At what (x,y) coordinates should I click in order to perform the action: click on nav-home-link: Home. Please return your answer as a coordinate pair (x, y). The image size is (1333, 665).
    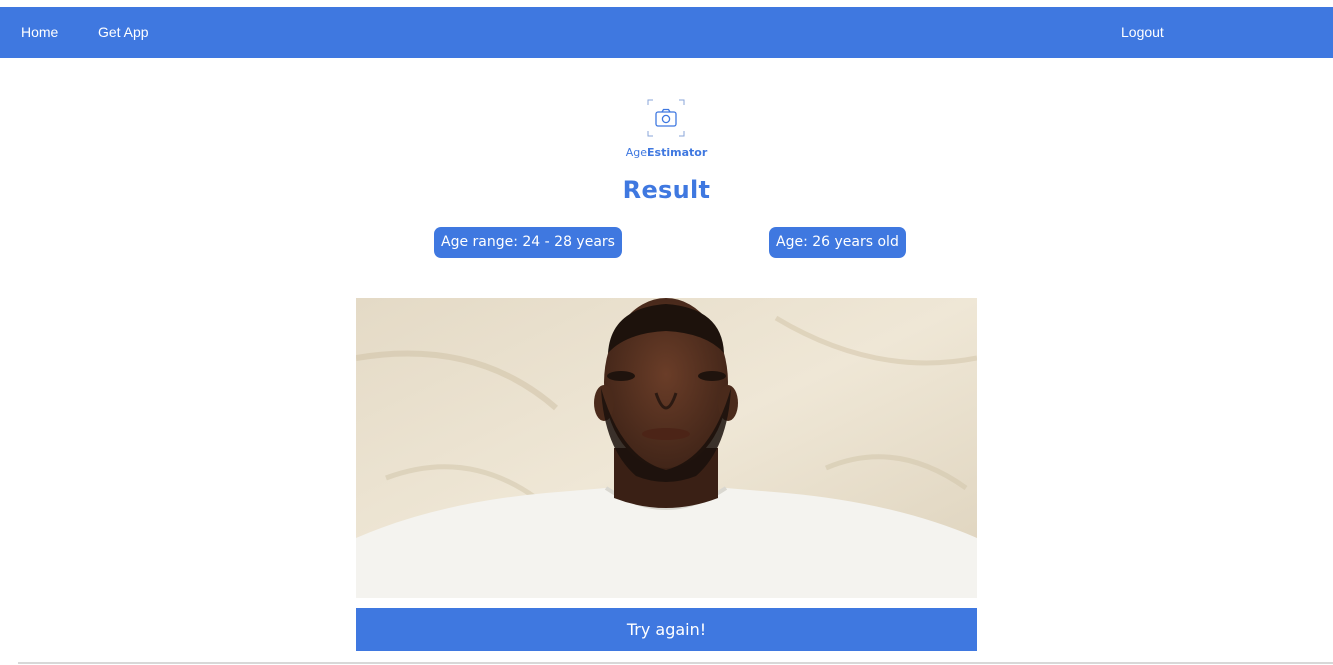
    Looking at the image, I should click on (39, 32).